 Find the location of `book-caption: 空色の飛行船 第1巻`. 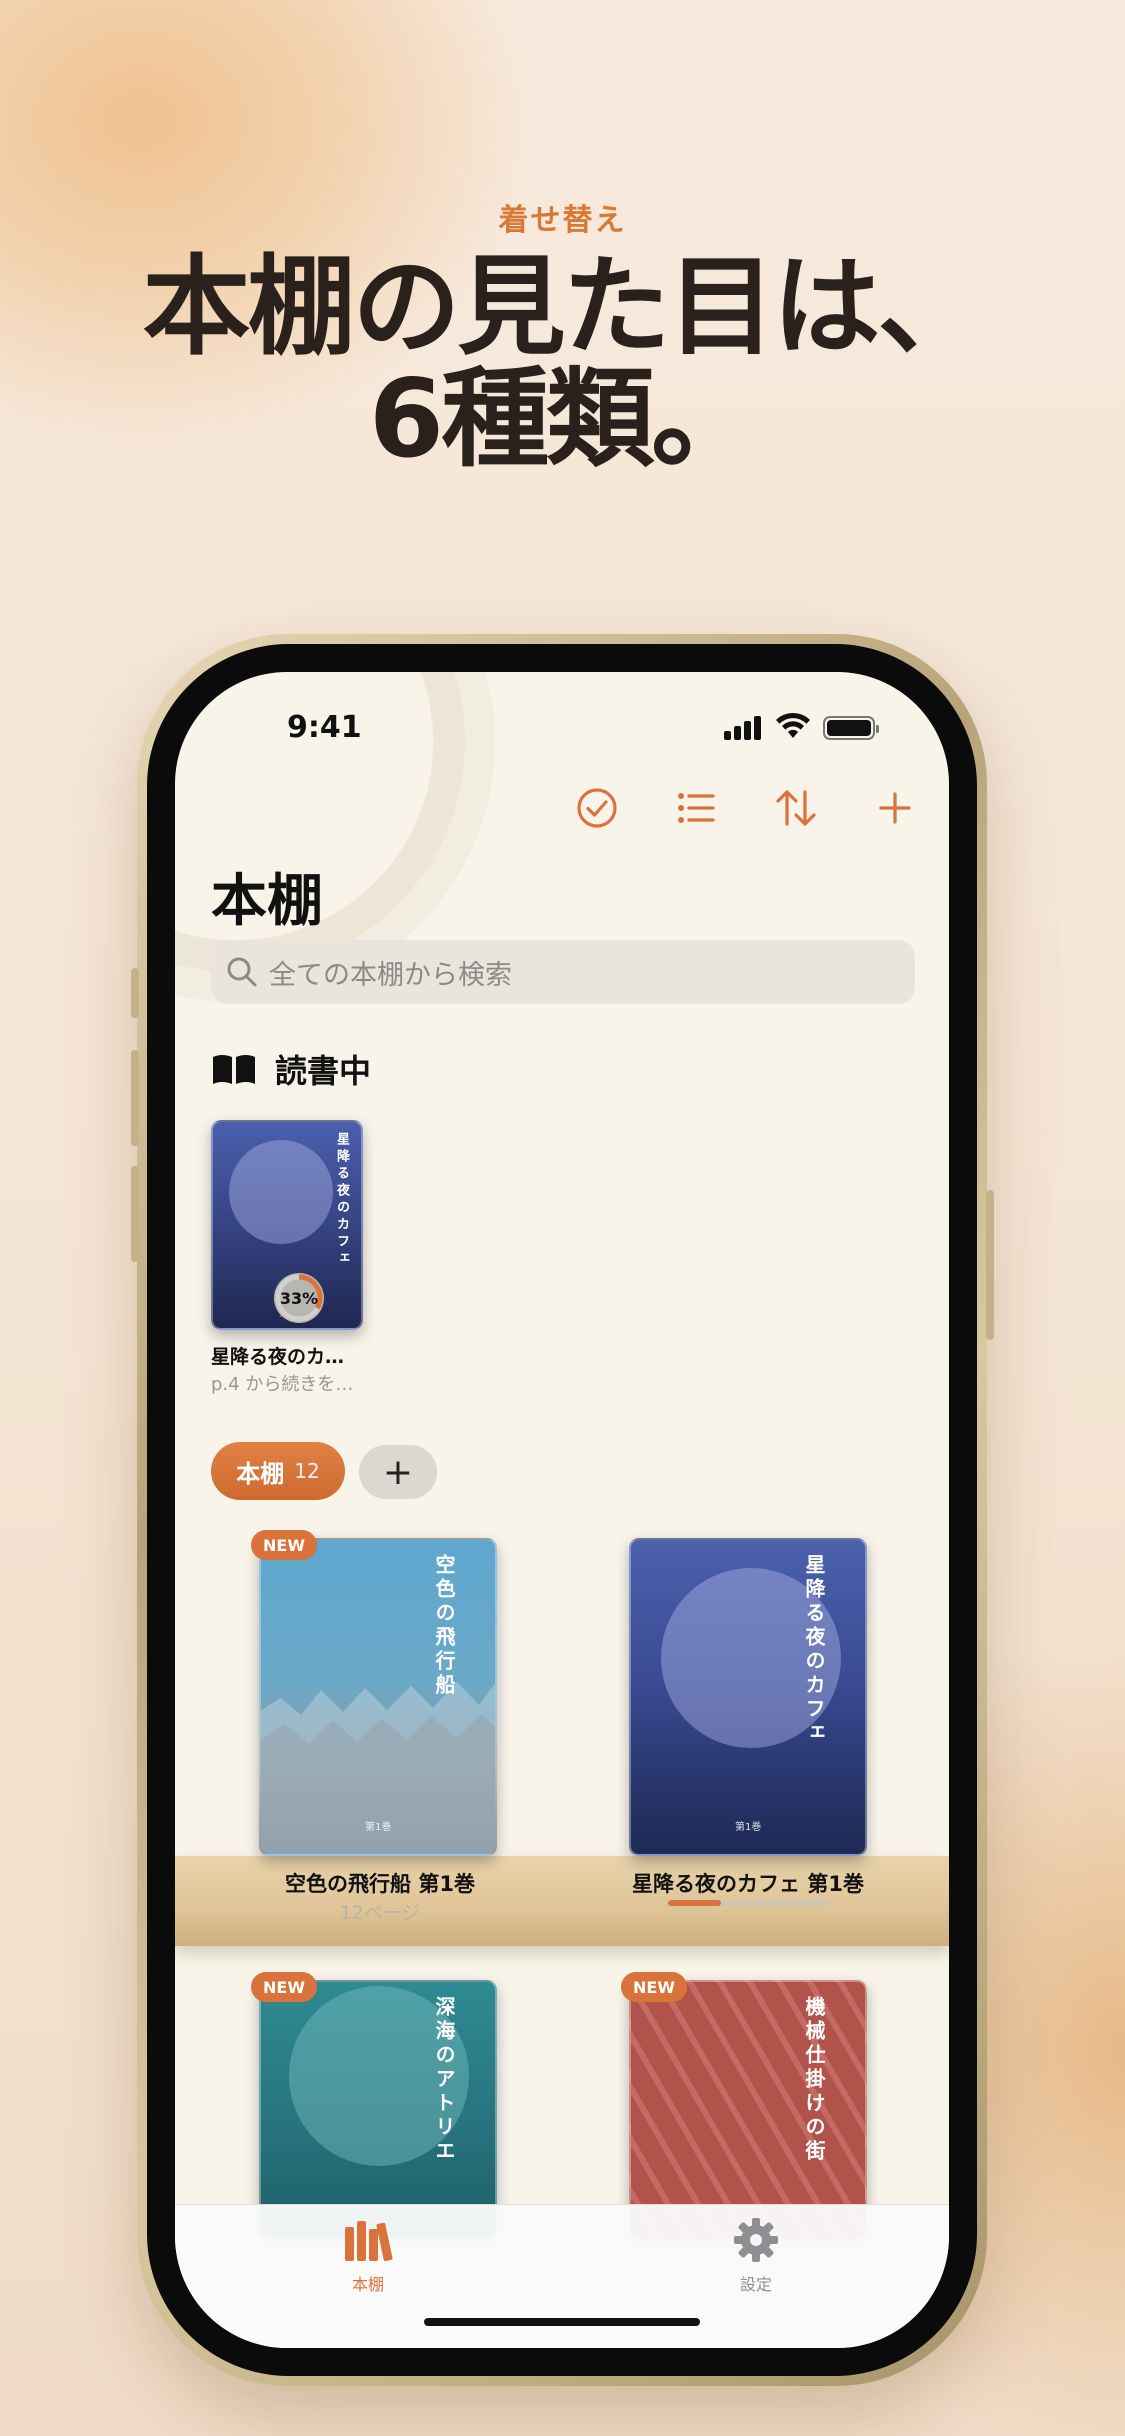

book-caption: 空色の飛行船 第1巻 is located at coordinates (380, 1883).